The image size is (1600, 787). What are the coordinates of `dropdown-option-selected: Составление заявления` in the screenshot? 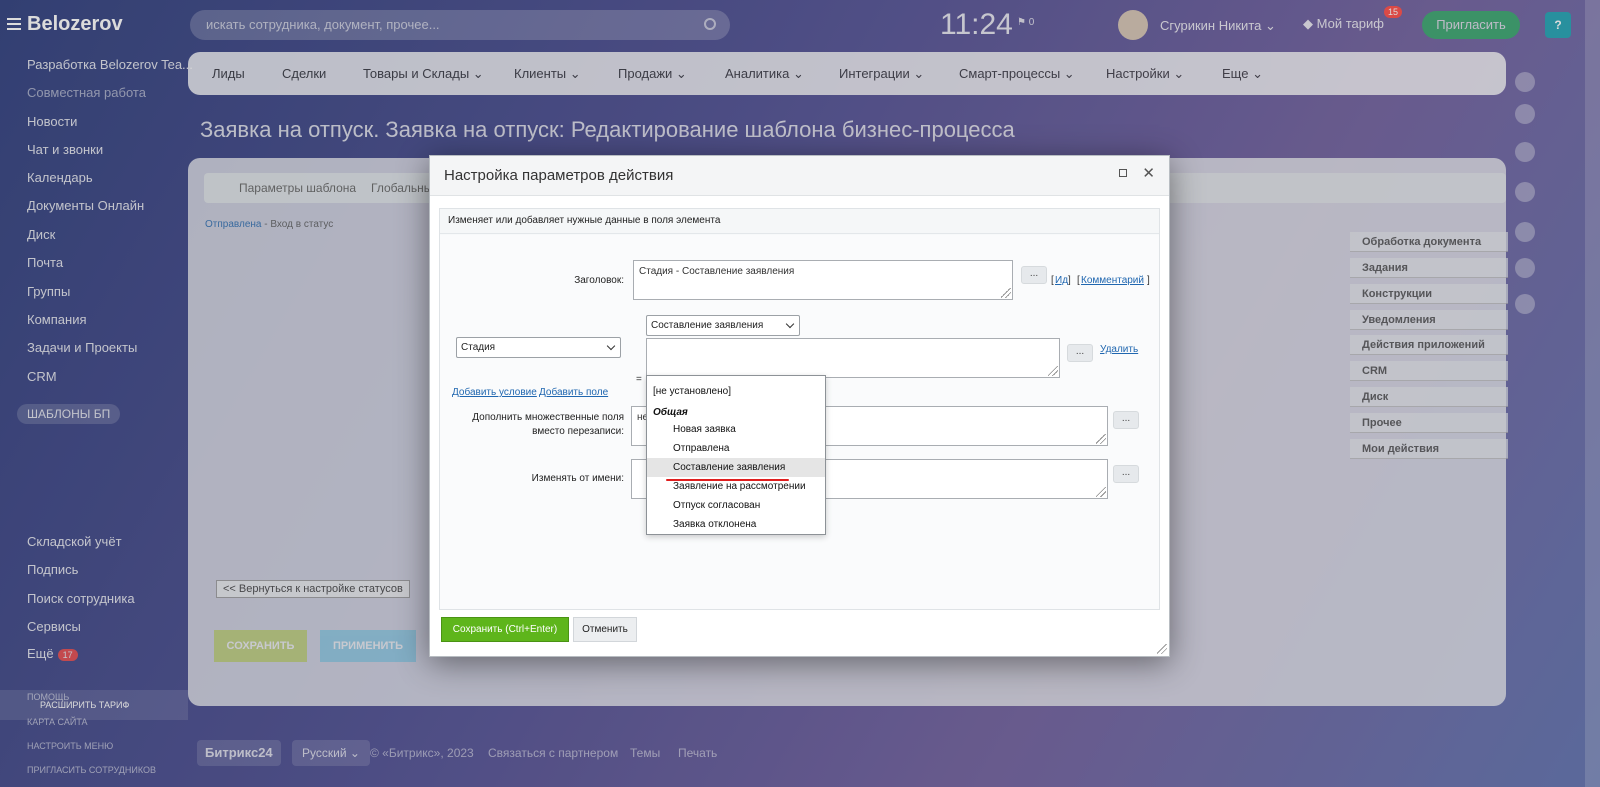 It's located at (736, 467).